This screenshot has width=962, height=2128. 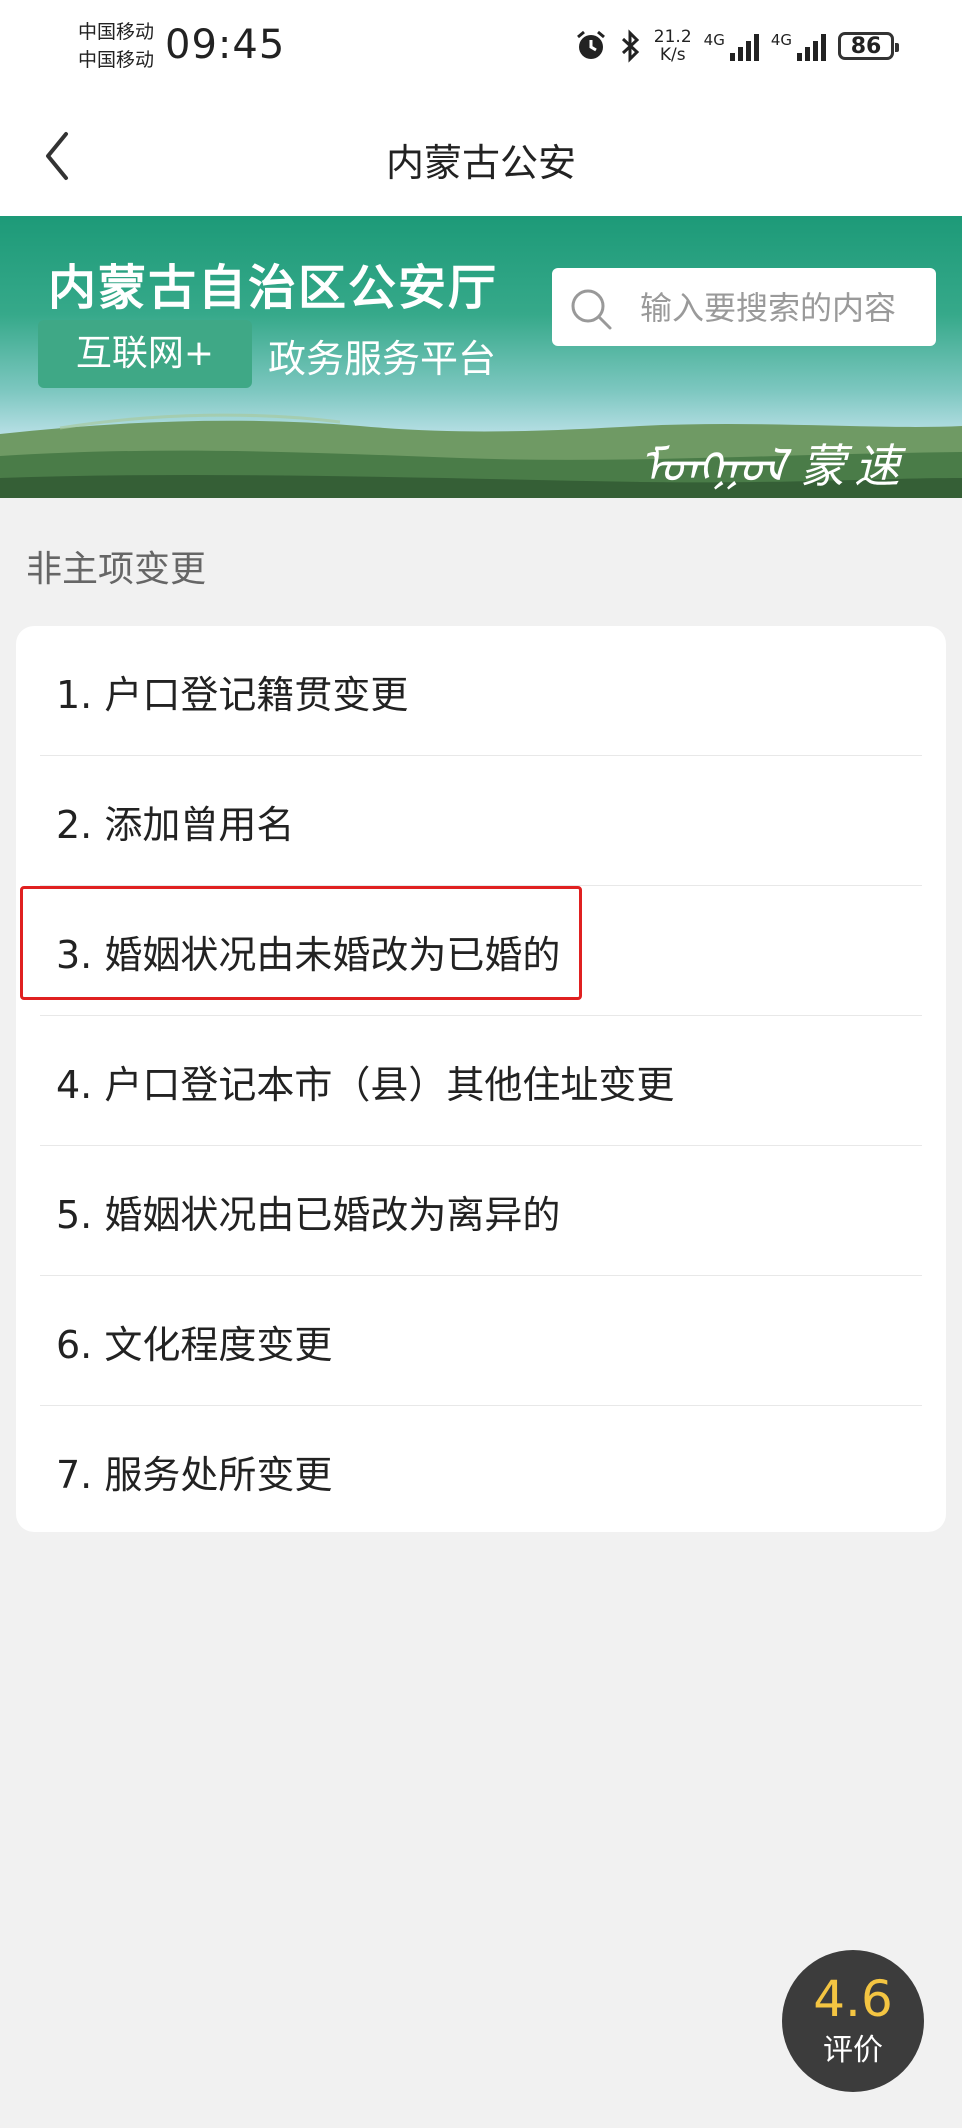 What do you see at coordinates (116, 569) in the screenshot?
I see `section-title: 非主项变更` at bounding box center [116, 569].